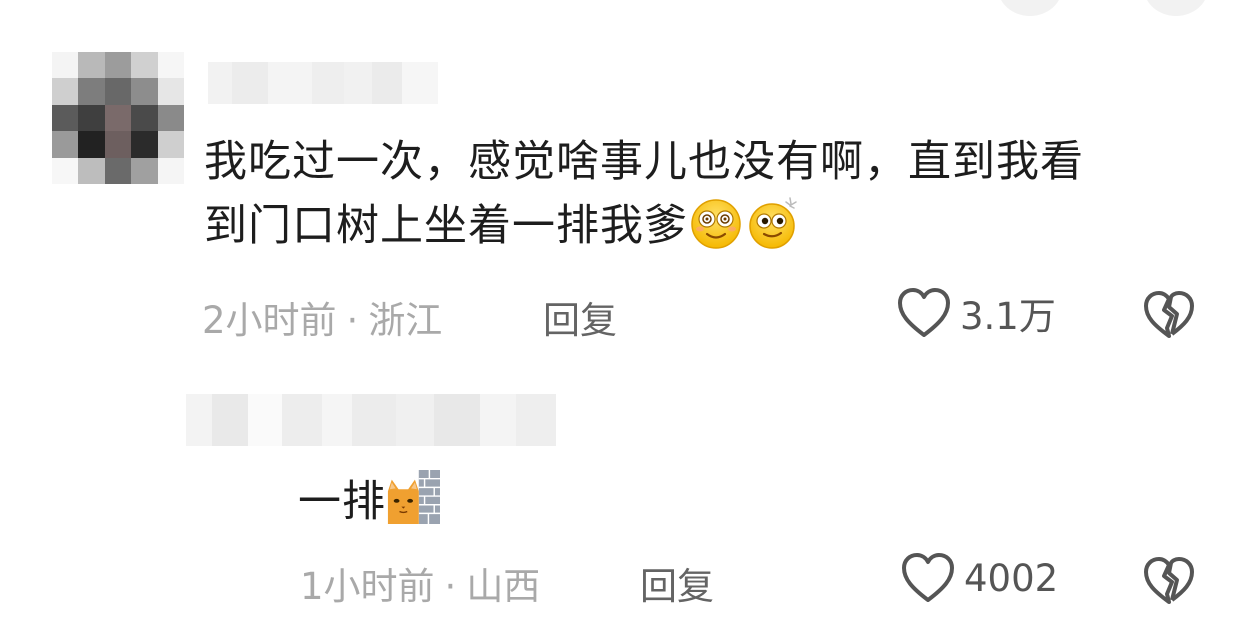 This screenshot has width=1260, height=640. Describe the element at coordinates (644, 226) in the screenshot. I see `comment-text-line-2: 到门口树上坐着一排我爹` at that location.